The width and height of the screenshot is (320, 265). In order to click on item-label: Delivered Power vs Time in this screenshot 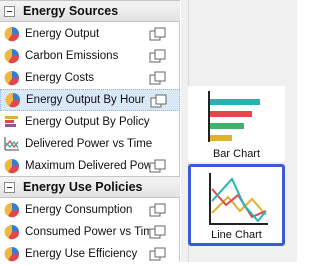, I will do `click(89, 144)`.